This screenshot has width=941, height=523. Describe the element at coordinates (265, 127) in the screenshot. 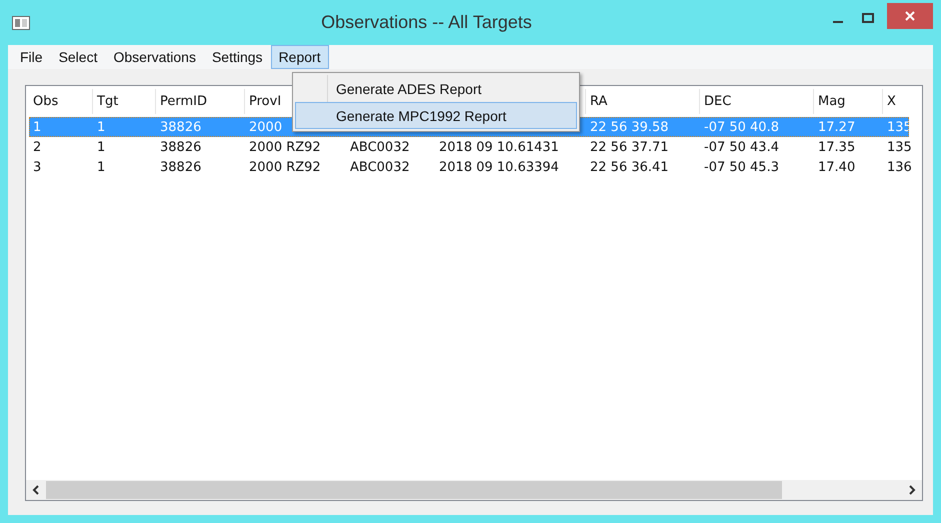

I see `table-cell: 2000` at that location.